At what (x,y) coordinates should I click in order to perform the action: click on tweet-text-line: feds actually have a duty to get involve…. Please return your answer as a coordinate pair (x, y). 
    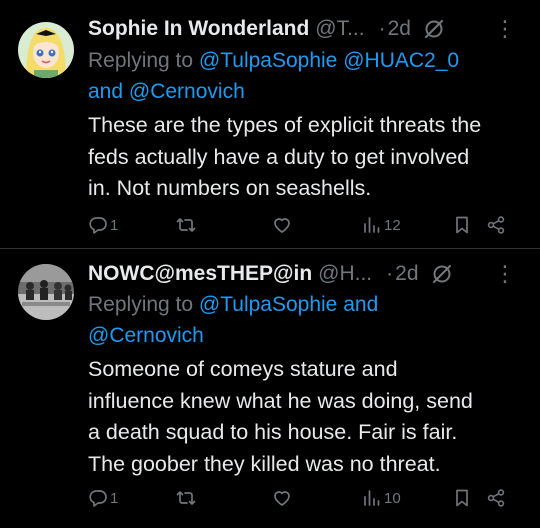
    Looking at the image, I should click on (279, 156).